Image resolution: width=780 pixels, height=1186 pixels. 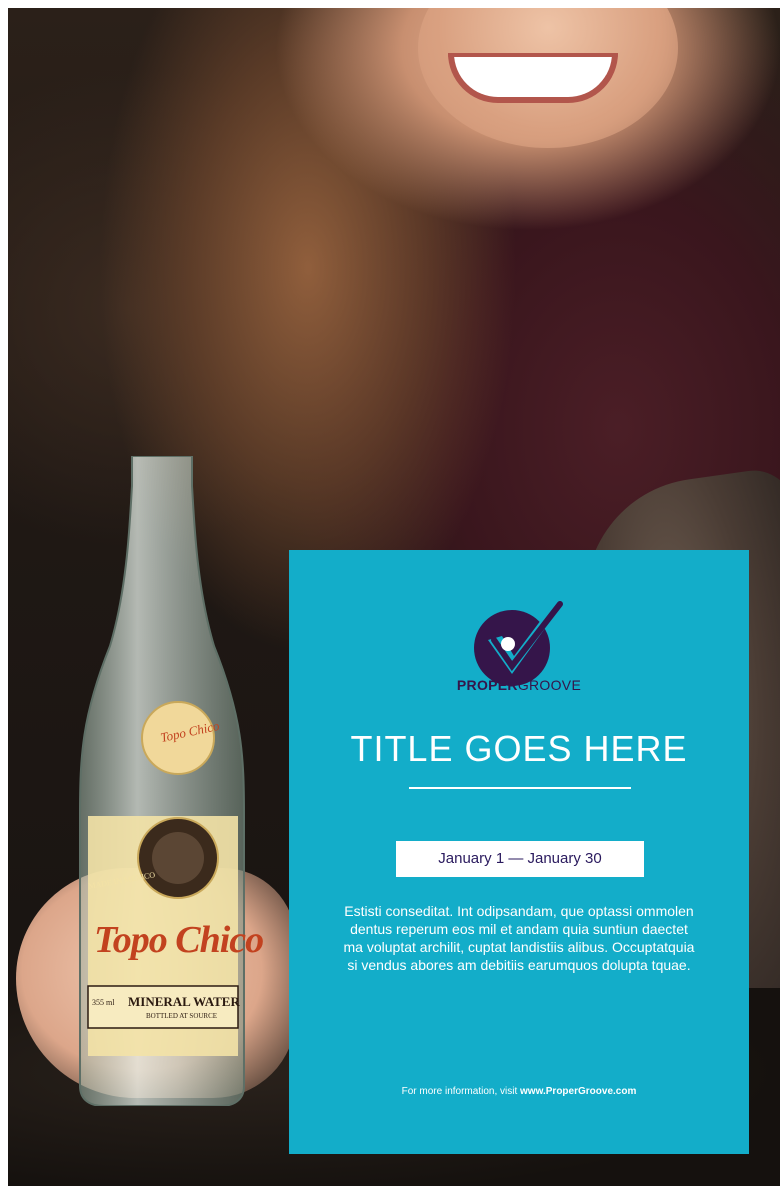 I want to click on poster-title: TITLE GOES HERE, so click(x=519, y=748).